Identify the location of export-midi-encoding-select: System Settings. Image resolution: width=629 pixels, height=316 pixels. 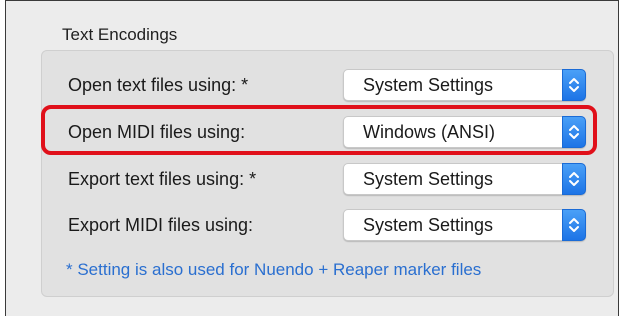
(464, 225).